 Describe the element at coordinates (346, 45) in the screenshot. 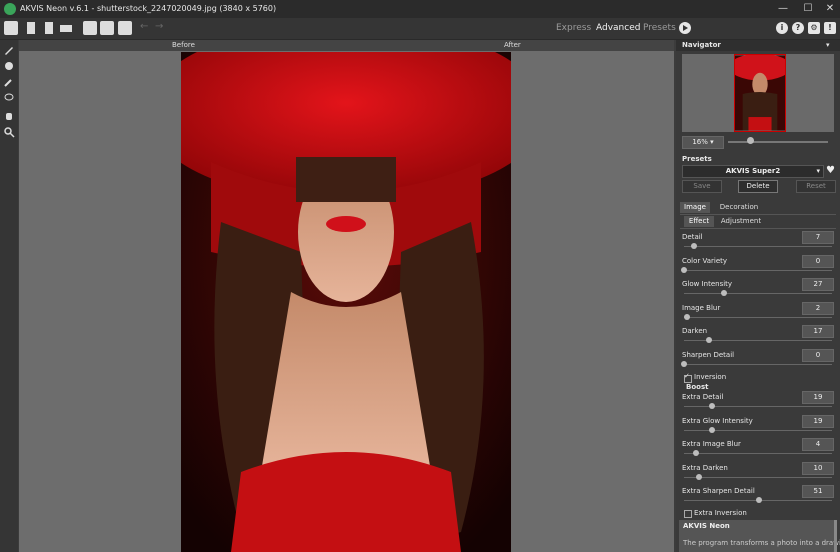

I see `canvas-tabs: Before After` at that location.